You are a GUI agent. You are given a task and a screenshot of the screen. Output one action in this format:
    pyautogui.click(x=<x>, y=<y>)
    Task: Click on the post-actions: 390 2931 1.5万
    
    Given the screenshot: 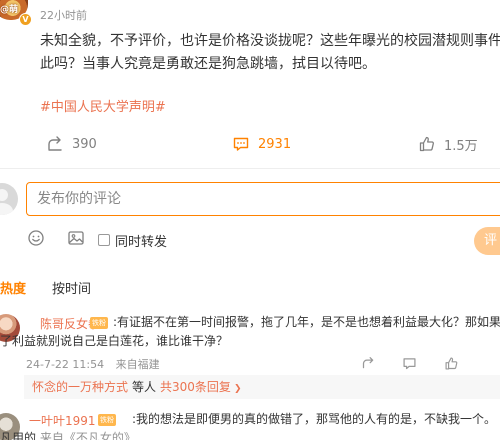 What is the action you would take?
    pyautogui.click(x=250, y=144)
    